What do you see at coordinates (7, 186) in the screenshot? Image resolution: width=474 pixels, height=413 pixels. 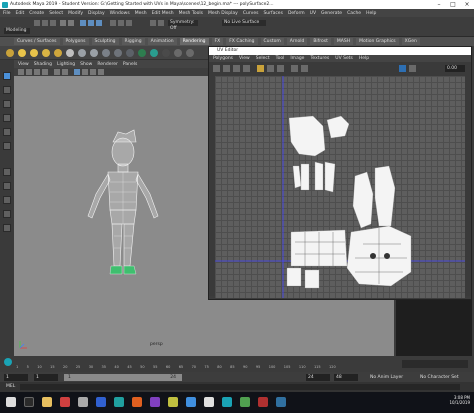 I see `four-view-layout-icon` at bounding box center [7, 186].